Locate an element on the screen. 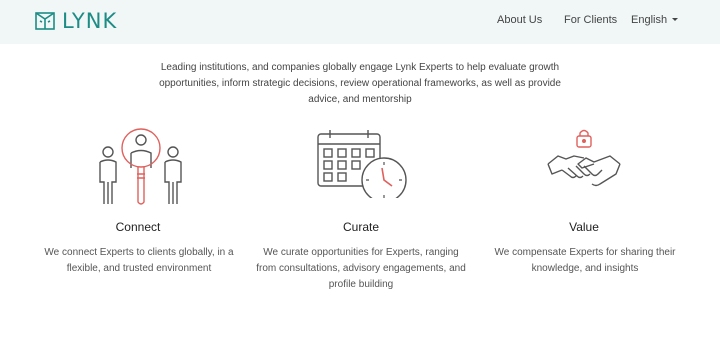 The height and width of the screenshot is (340, 720). language-label: English is located at coordinates (649, 20).